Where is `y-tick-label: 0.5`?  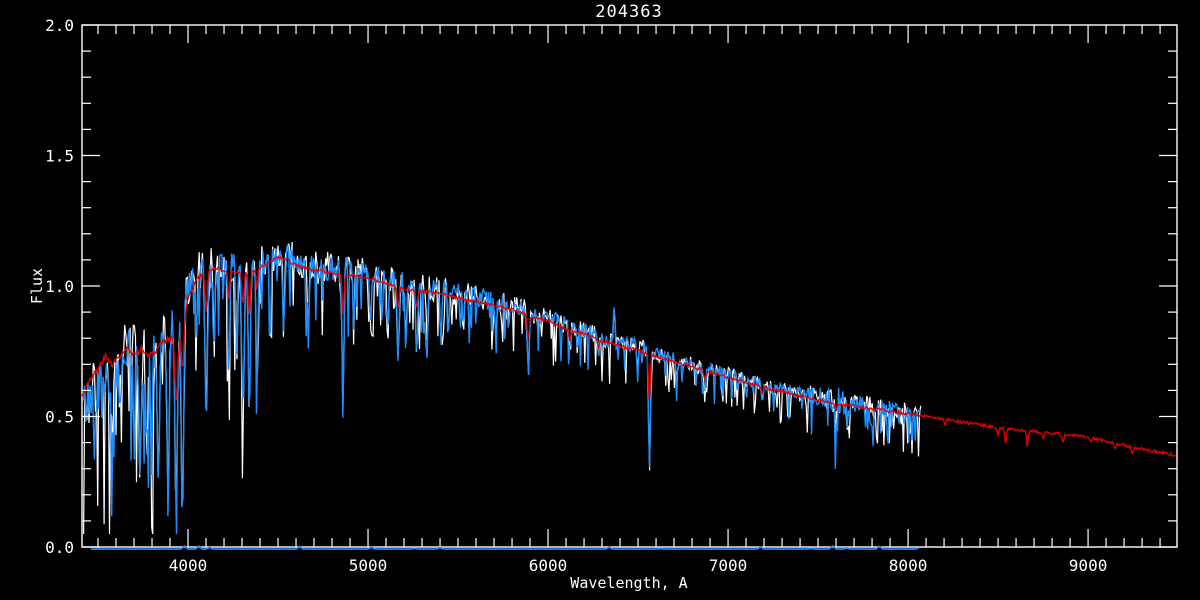 y-tick-label: 0.5 is located at coordinates (59, 417).